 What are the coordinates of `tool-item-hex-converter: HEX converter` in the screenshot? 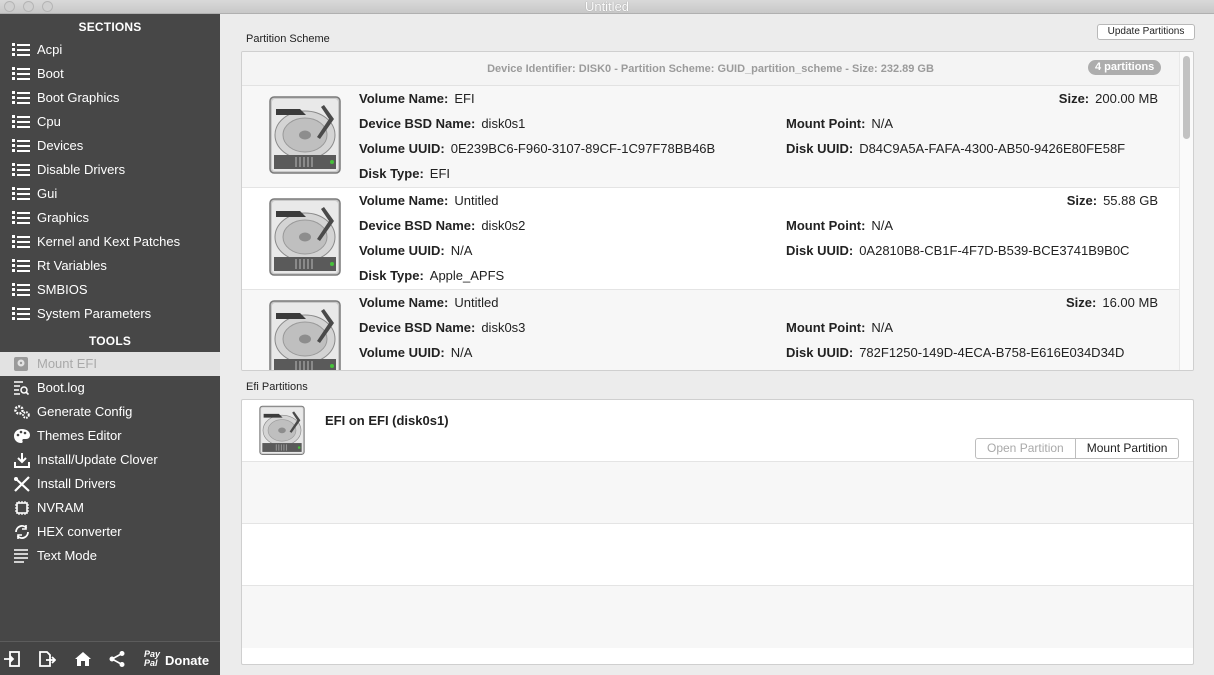 It's located at (110, 532).